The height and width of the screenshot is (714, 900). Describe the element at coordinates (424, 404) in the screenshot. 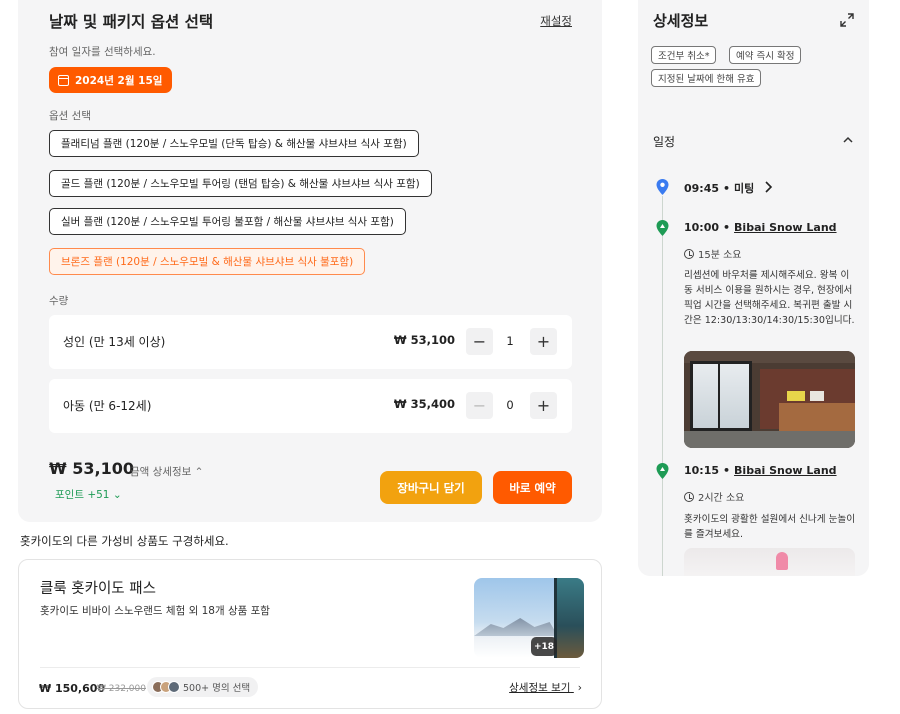

I see `quantity-row-price: ₩ 35,400` at that location.